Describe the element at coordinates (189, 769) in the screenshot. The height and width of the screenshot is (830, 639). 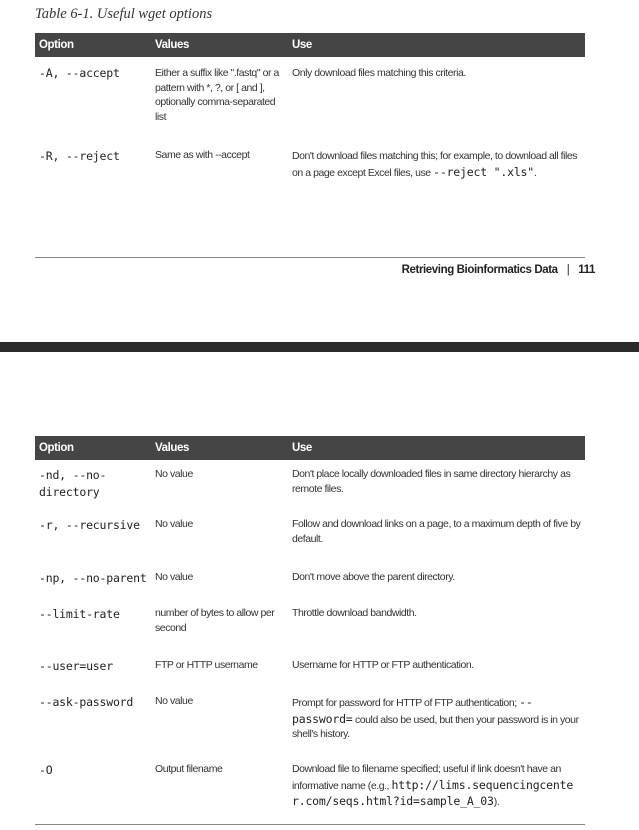
I see `option-values: Output filename` at that location.